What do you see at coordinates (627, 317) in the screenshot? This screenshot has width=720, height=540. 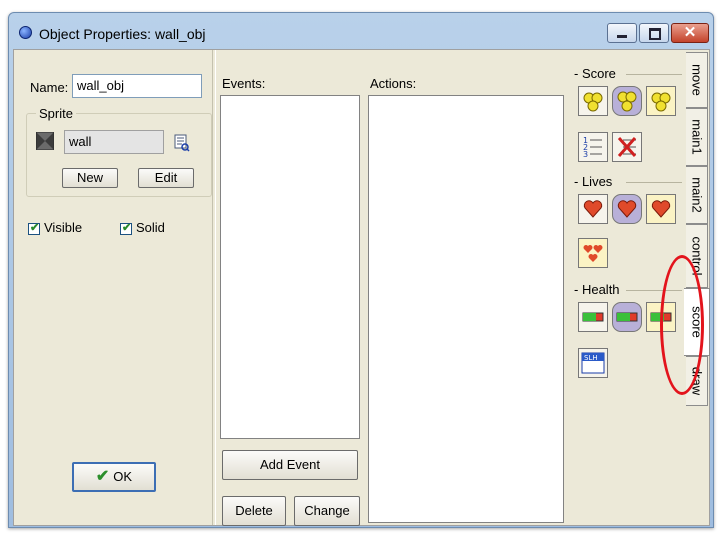 I see `test-health-icon` at bounding box center [627, 317].